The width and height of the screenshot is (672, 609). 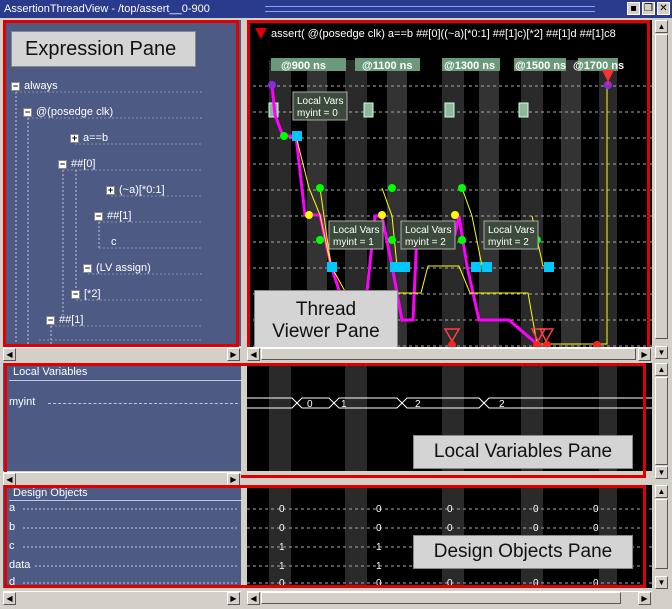 I want to click on local-vars-vscroll: ▲ ▼, so click(x=662, y=421).